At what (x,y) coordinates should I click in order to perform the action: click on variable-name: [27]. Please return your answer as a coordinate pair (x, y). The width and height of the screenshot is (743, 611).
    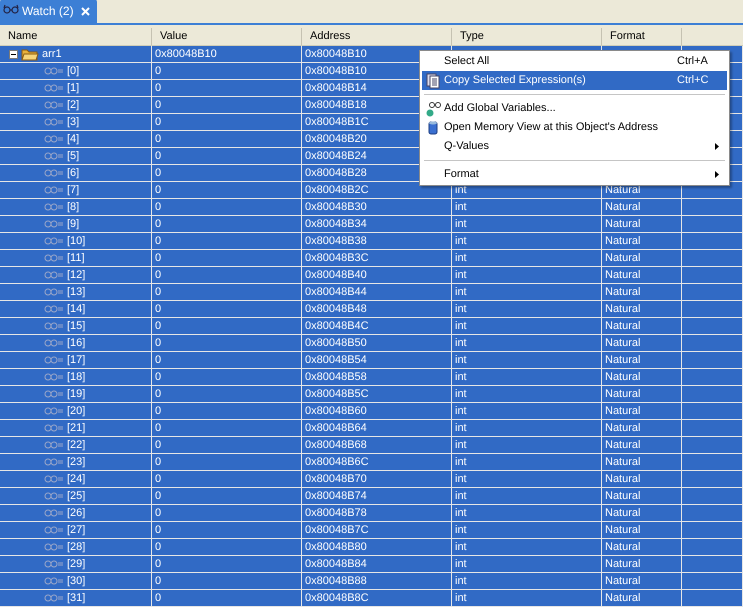
    Looking at the image, I should click on (76, 530).